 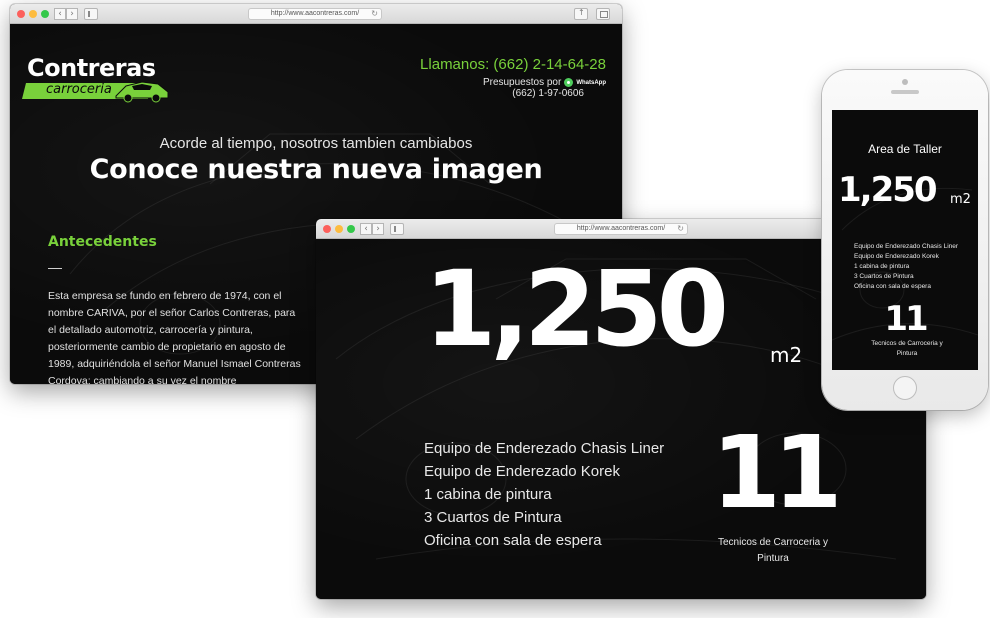 I want to click on tabs-overview-icon, so click(x=603, y=14).